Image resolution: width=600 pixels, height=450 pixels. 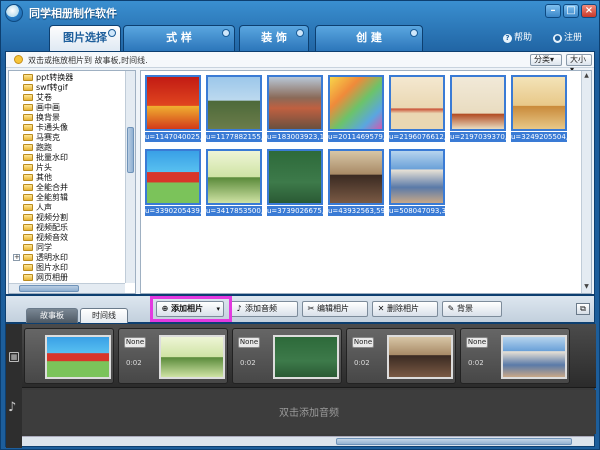 What do you see at coordinates (45, 198) in the screenshot?
I see `tree-item: 全能剪辑` at bounding box center [45, 198].